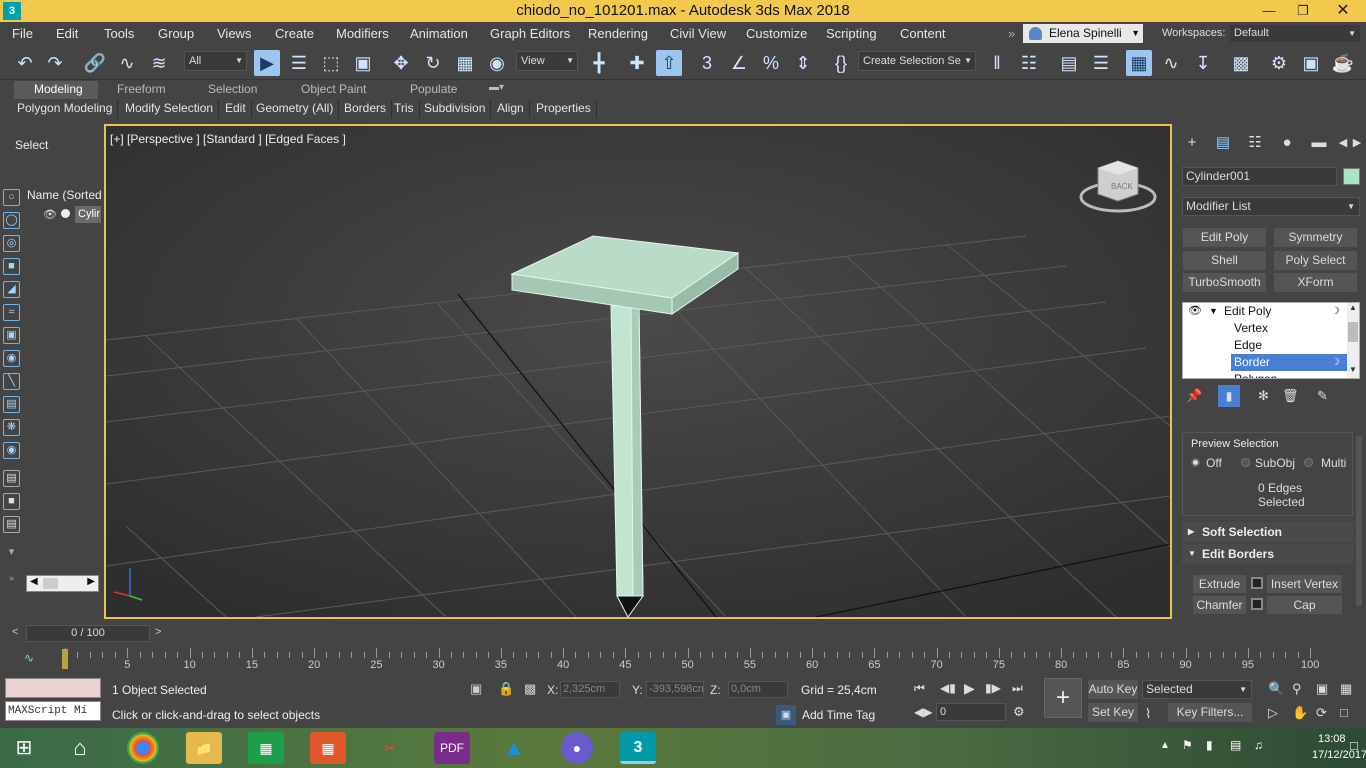  I want to click on dope-sheet-icon: ↧, so click(1203, 63).